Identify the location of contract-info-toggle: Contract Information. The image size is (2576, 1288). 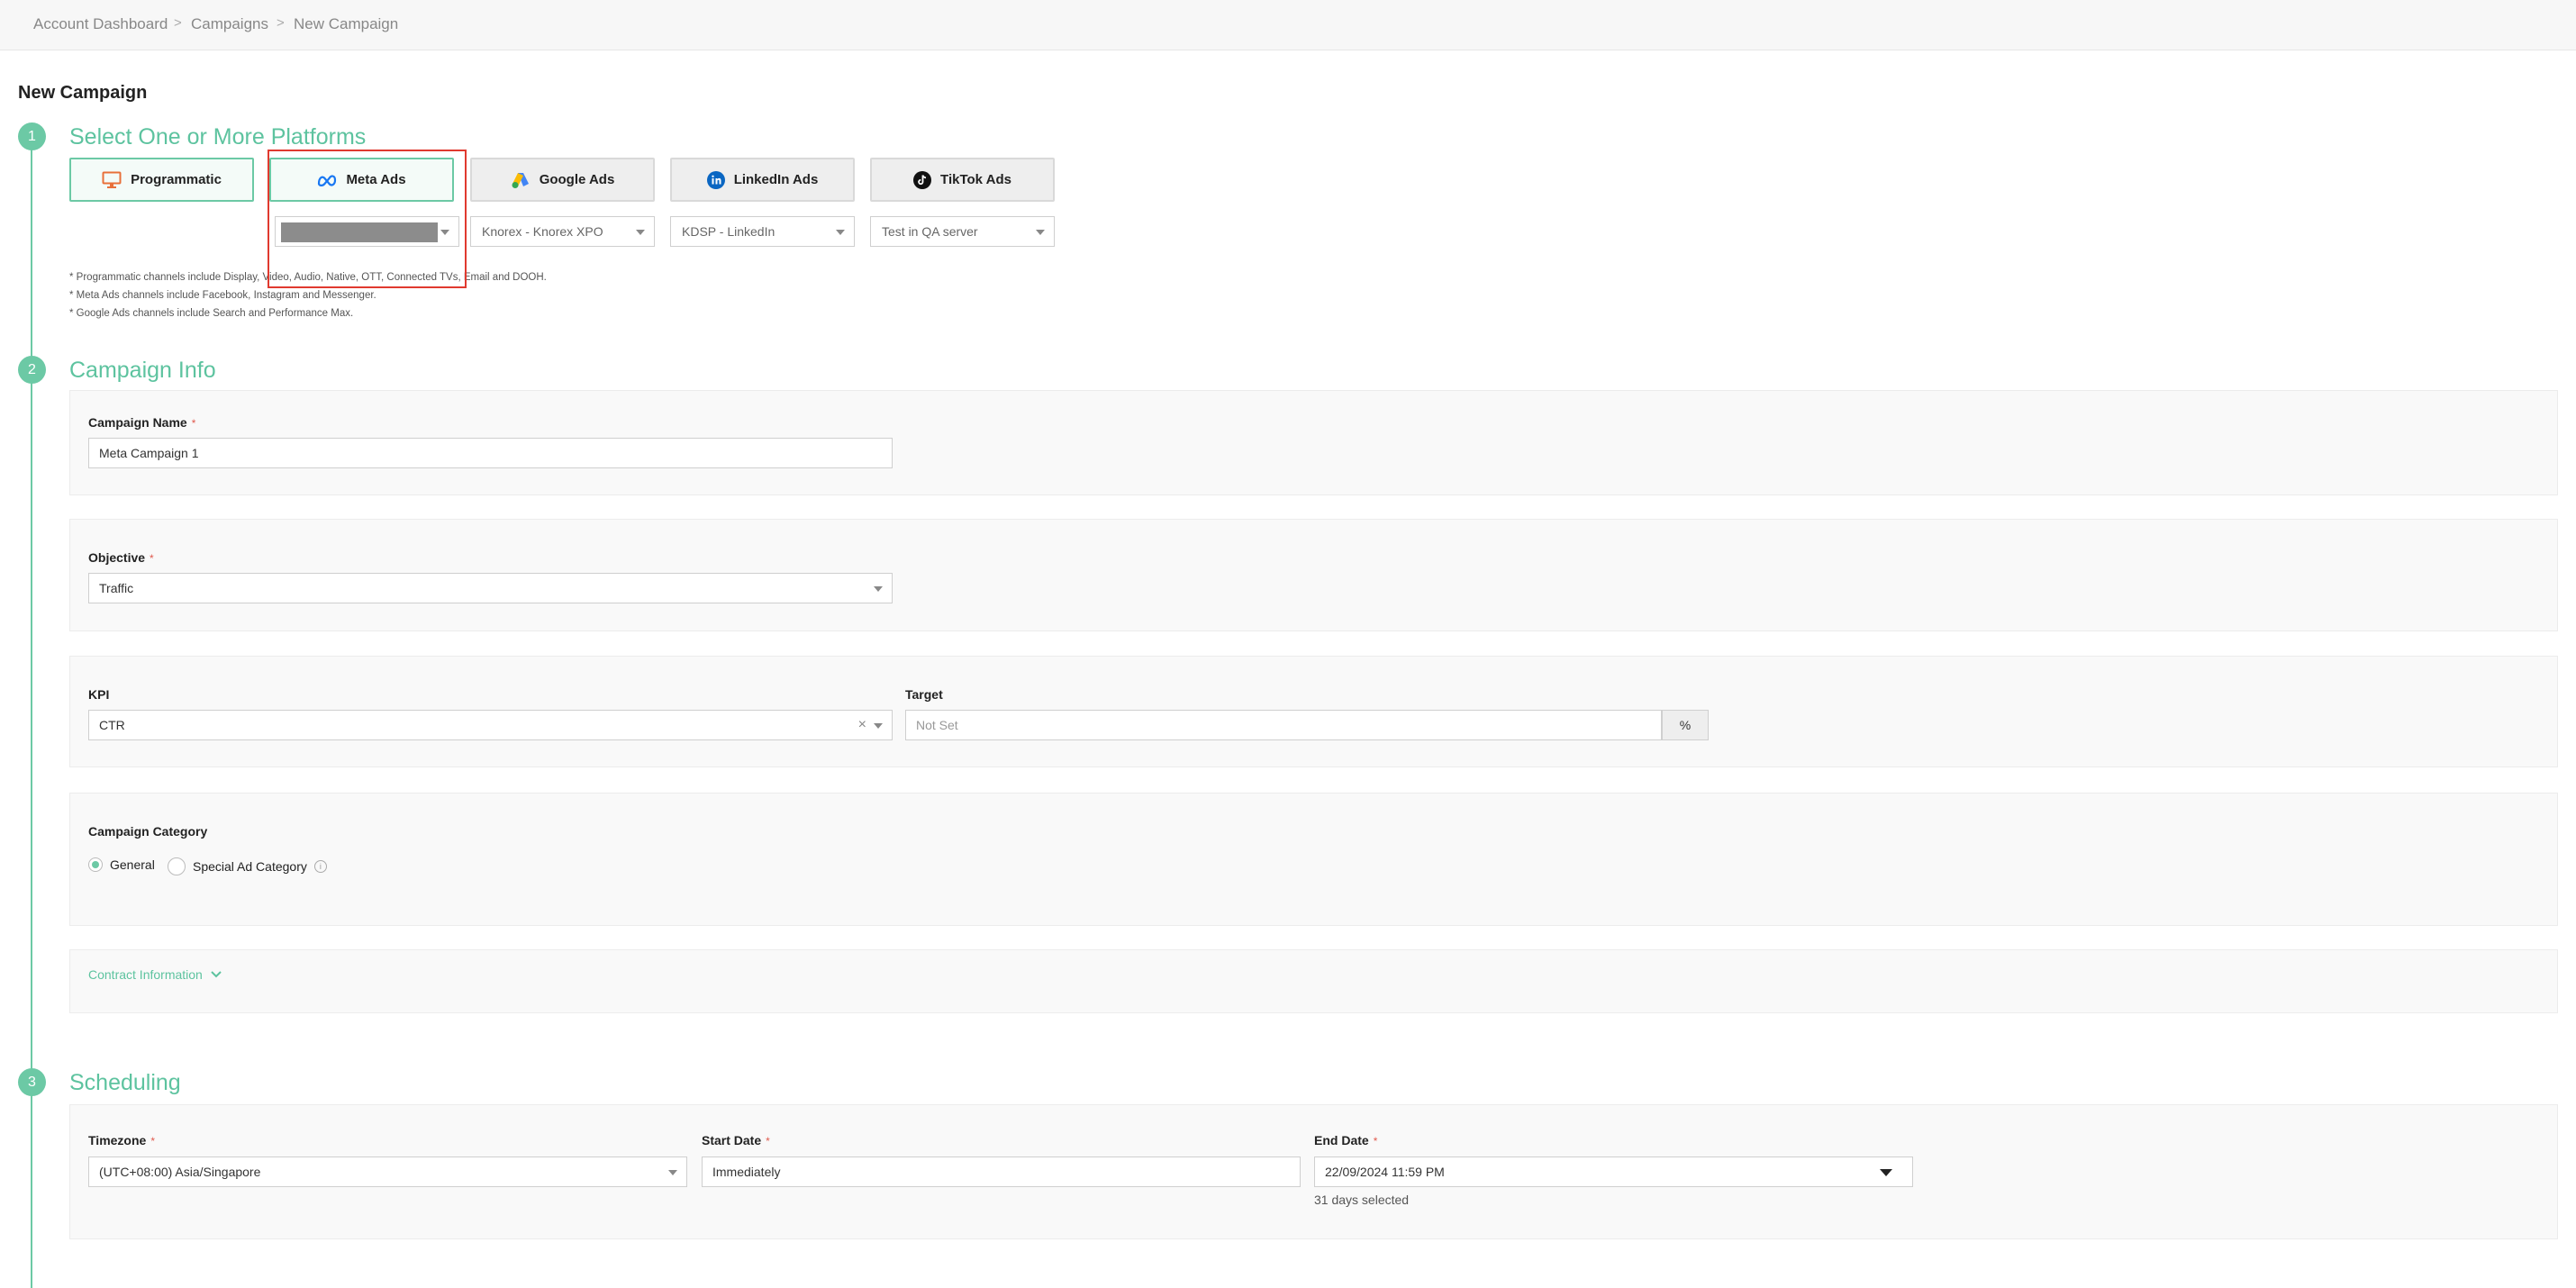
(155, 974).